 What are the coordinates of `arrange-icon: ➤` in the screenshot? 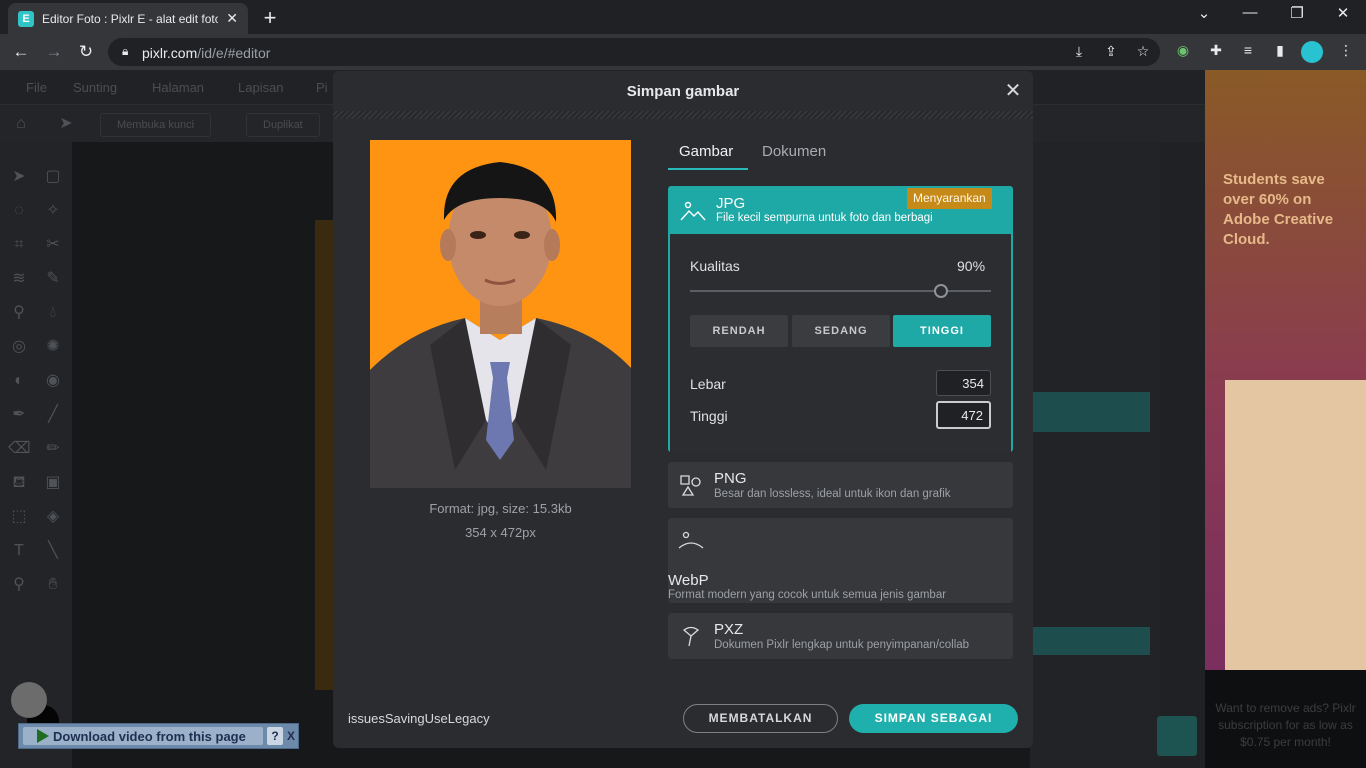 It's located at (66, 124).